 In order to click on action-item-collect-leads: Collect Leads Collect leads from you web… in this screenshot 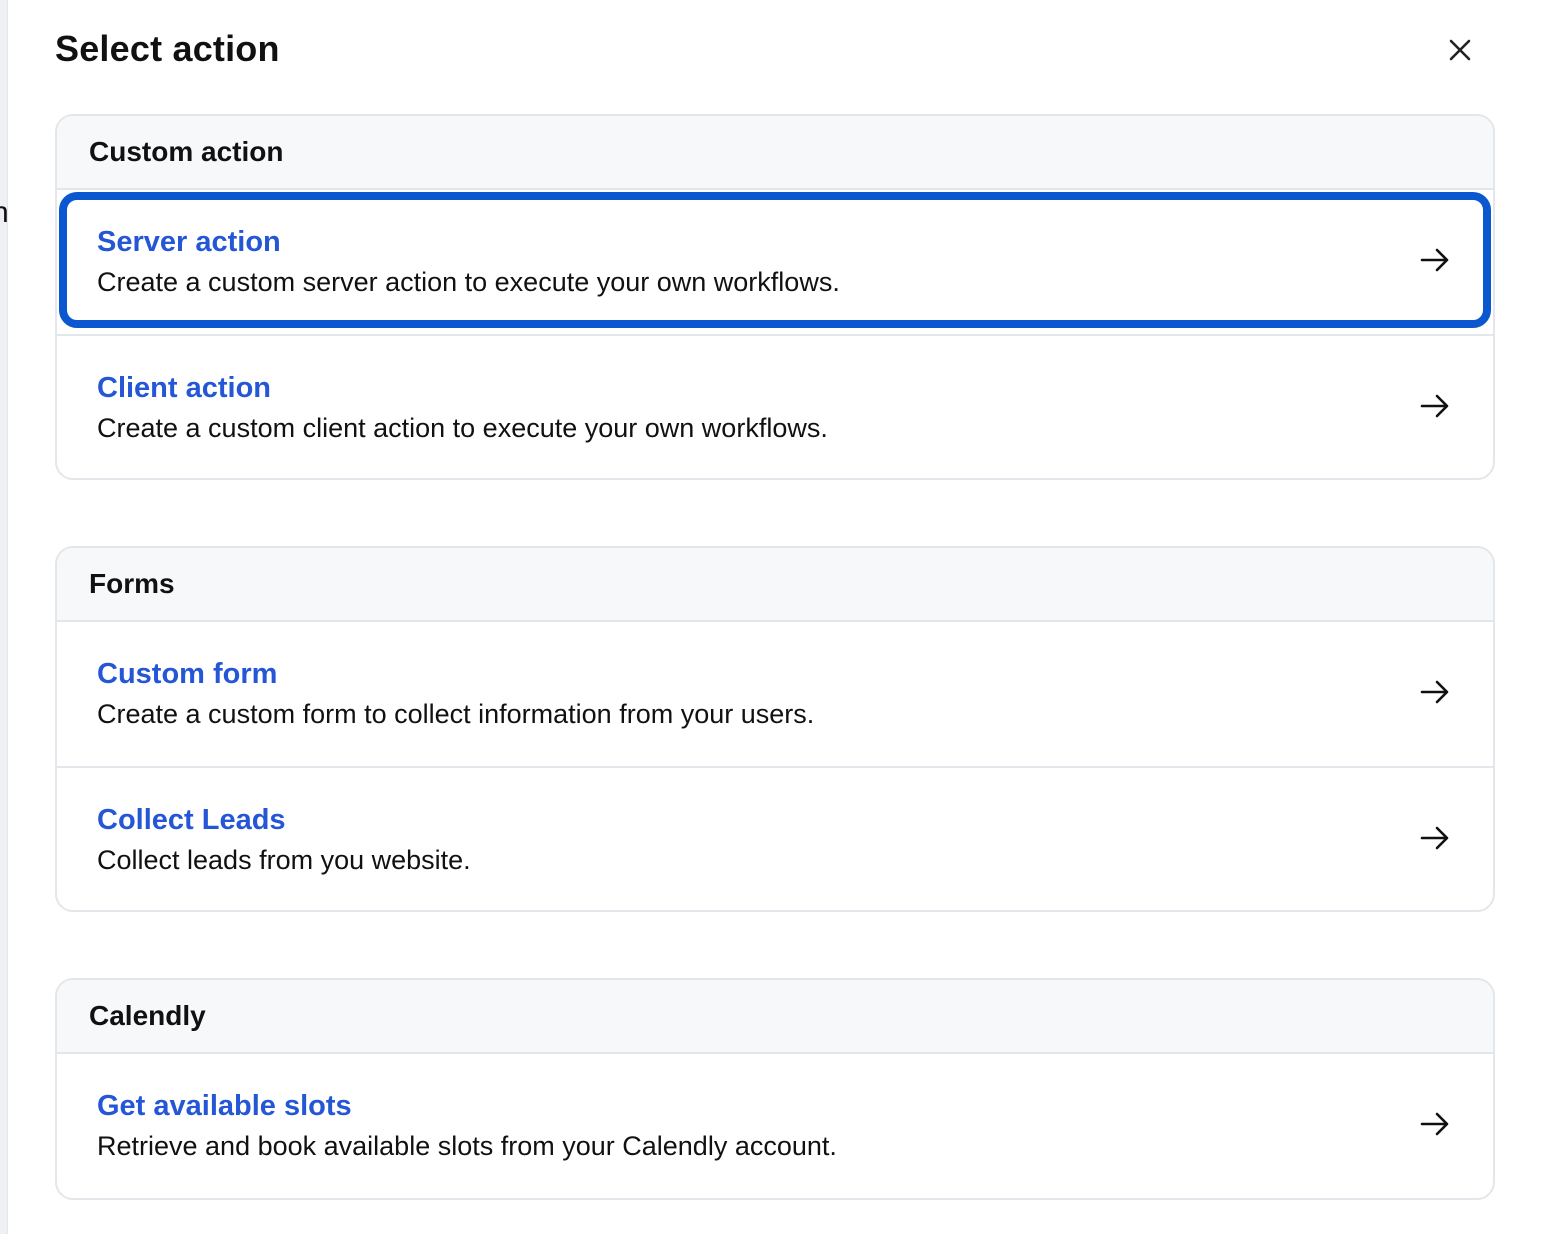, I will do `click(775, 838)`.